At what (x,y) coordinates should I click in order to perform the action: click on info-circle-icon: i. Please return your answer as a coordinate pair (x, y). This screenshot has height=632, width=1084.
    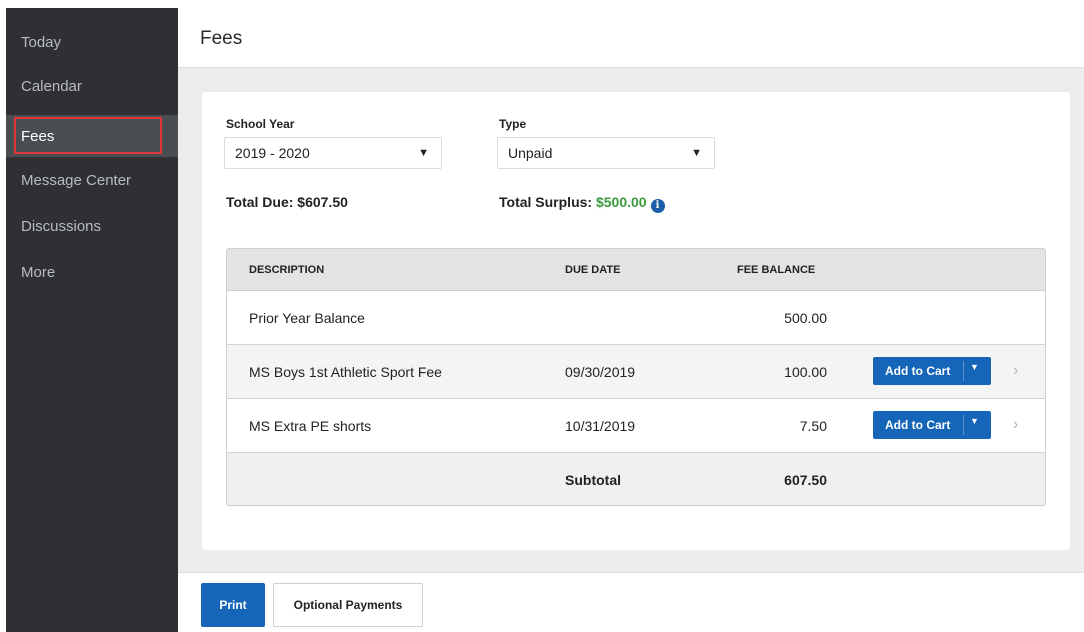
    Looking at the image, I should click on (657, 206).